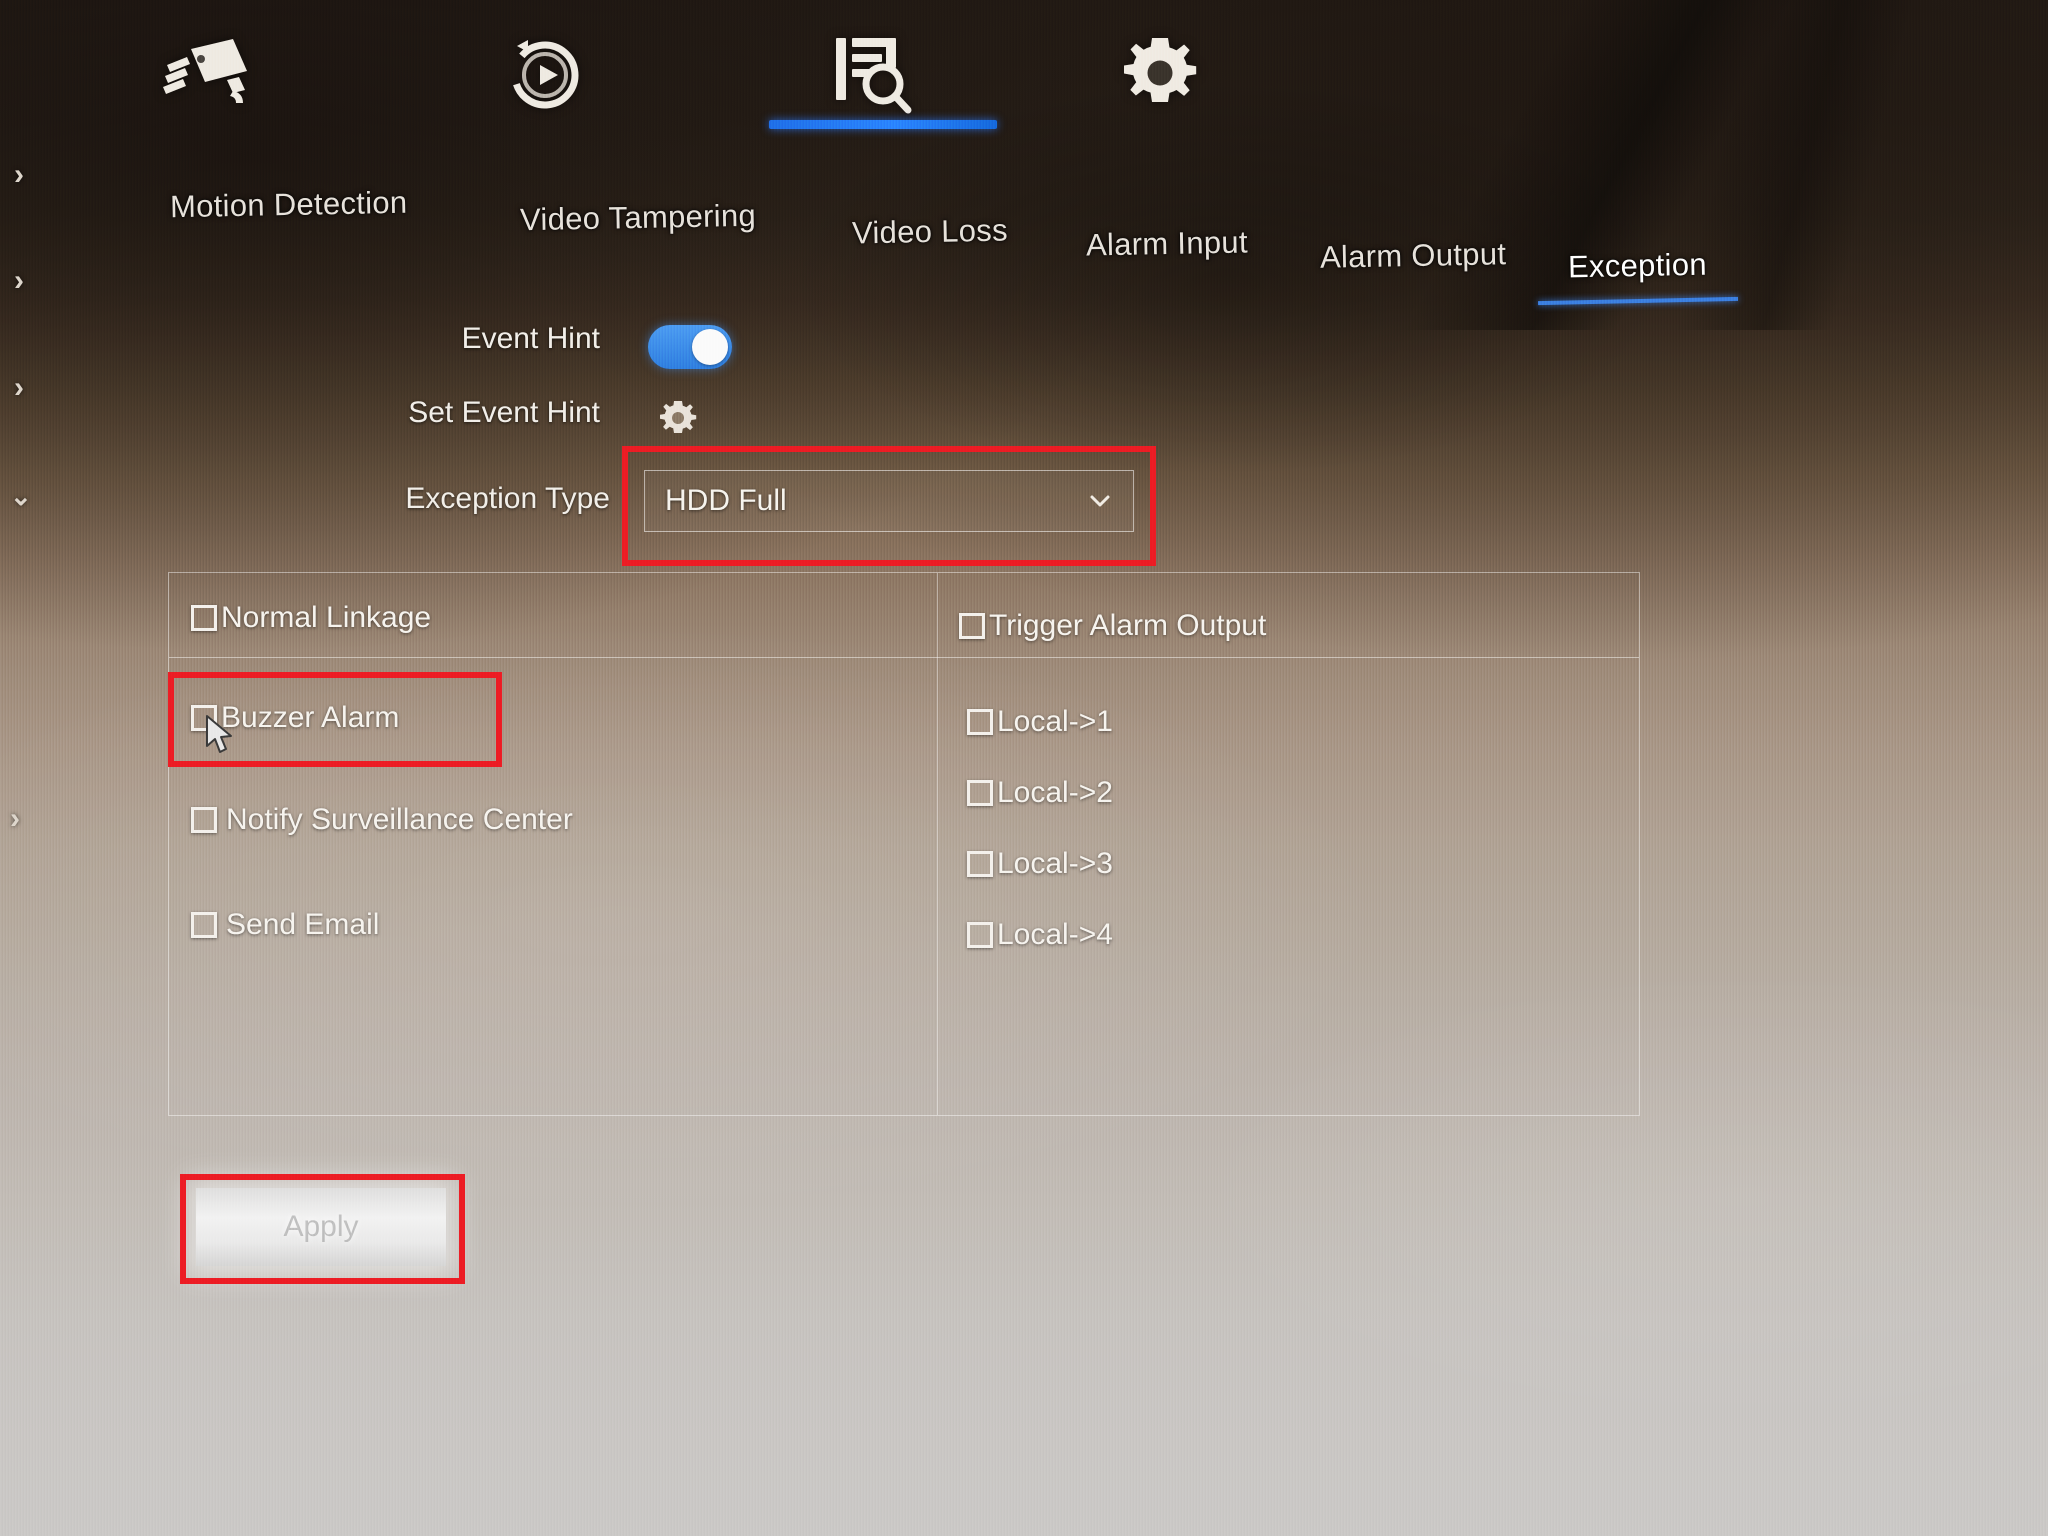 The image size is (2048, 1536). I want to click on checkbox-row-trigger-alarm-output: Trigger Alarm Output, so click(1112, 626).